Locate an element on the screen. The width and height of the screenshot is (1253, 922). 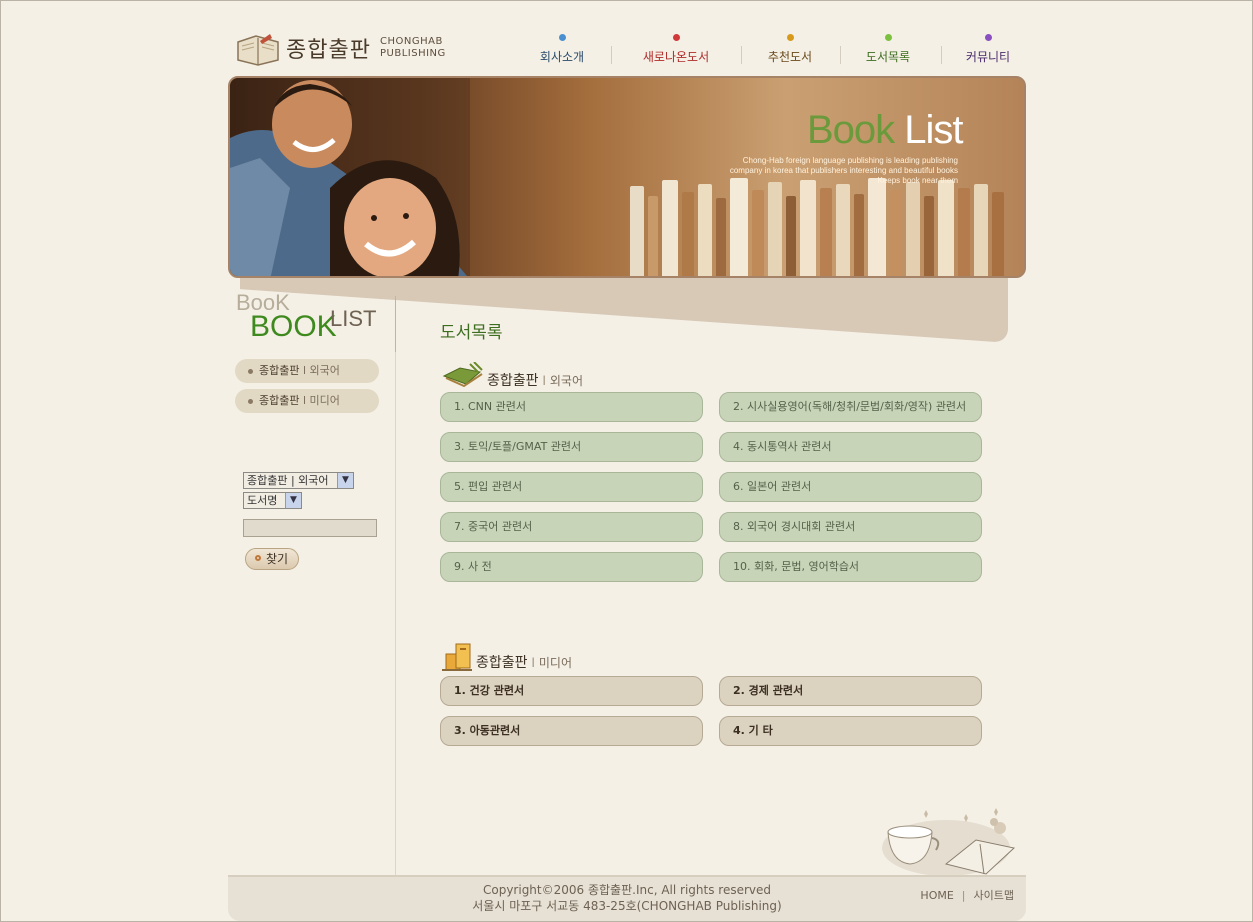
brand-name-en-1: CHONGHAB is located at coordinates (411, 41).